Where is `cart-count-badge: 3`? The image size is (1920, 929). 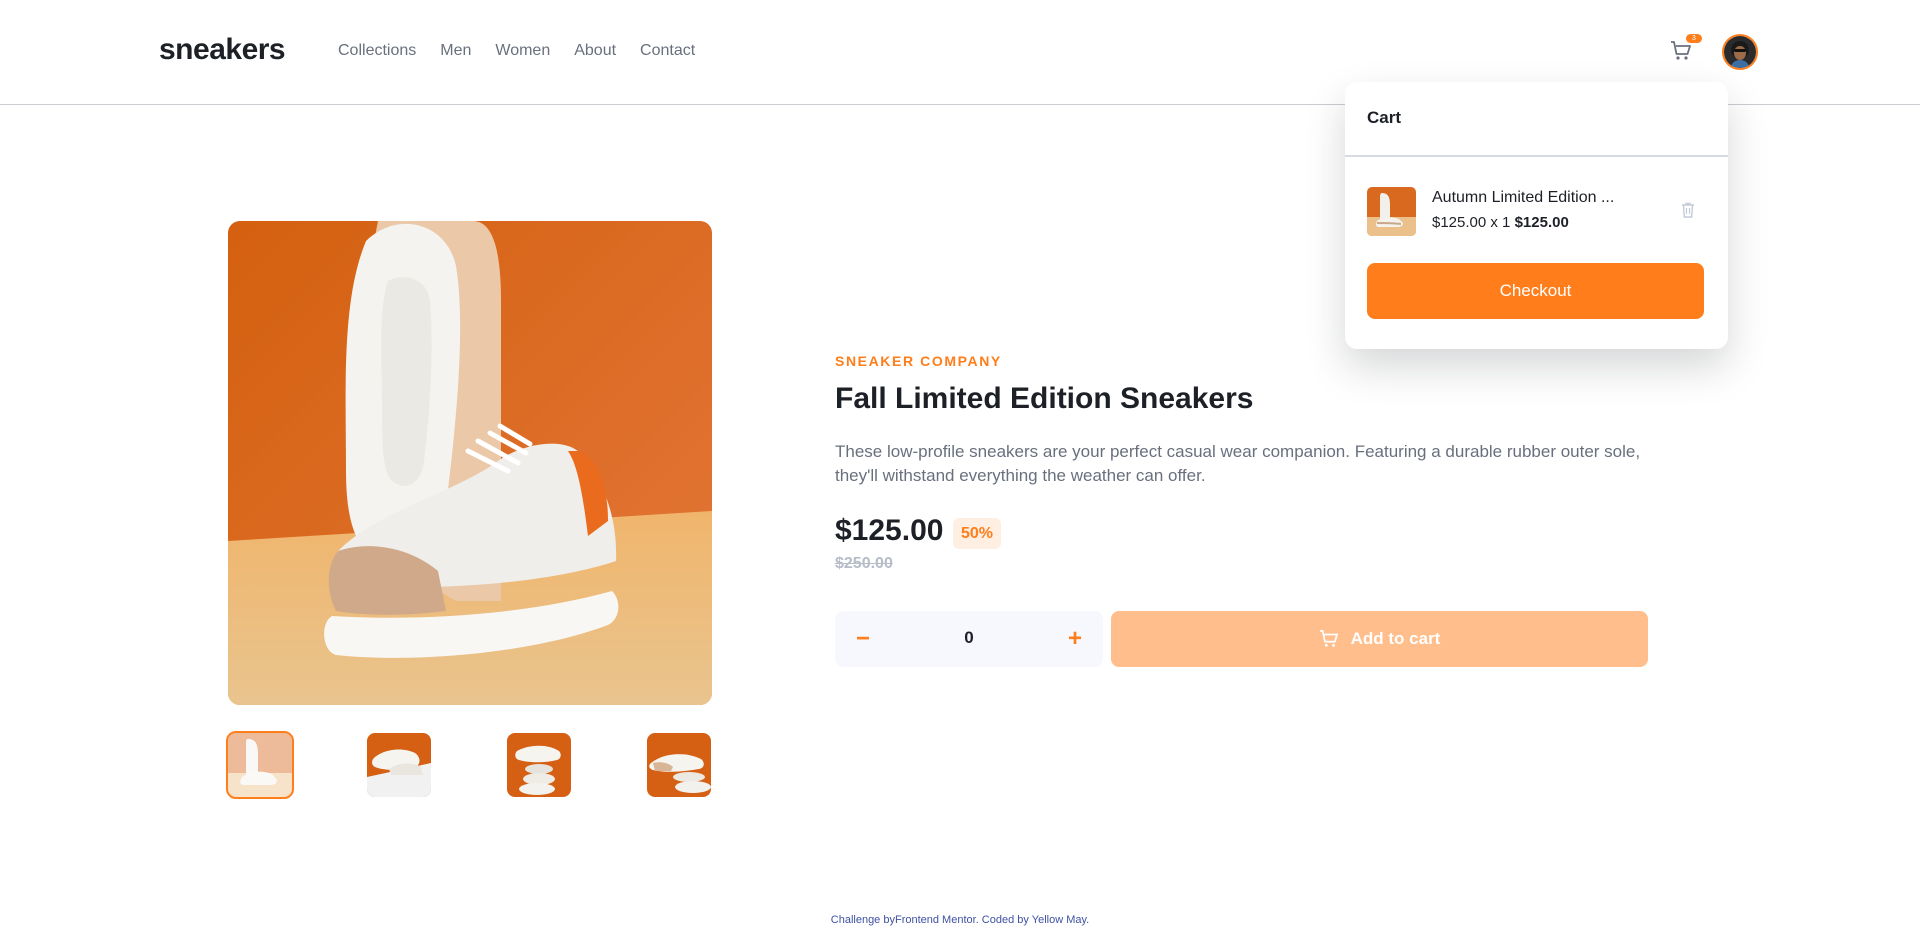 cart-count-badge: 3 is located at coordinates (1694, 38).